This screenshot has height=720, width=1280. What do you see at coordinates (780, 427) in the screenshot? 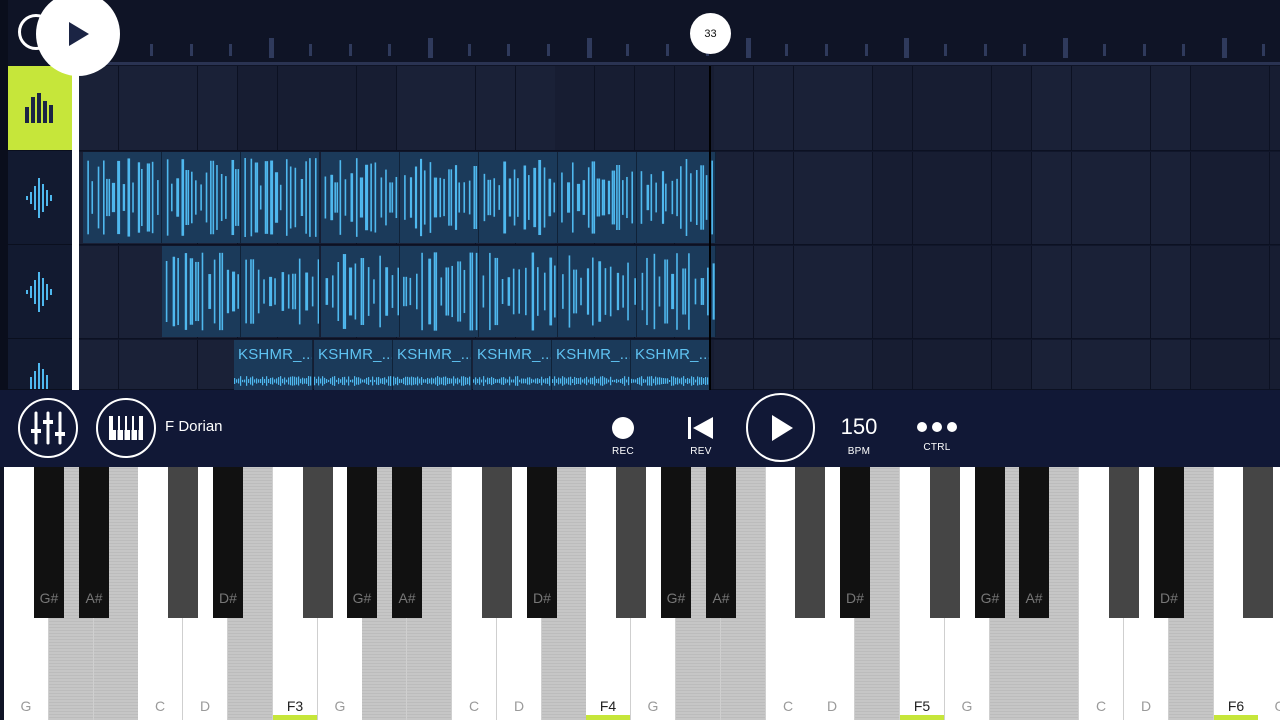
I see `play-button` at bounding box center [780, 427].